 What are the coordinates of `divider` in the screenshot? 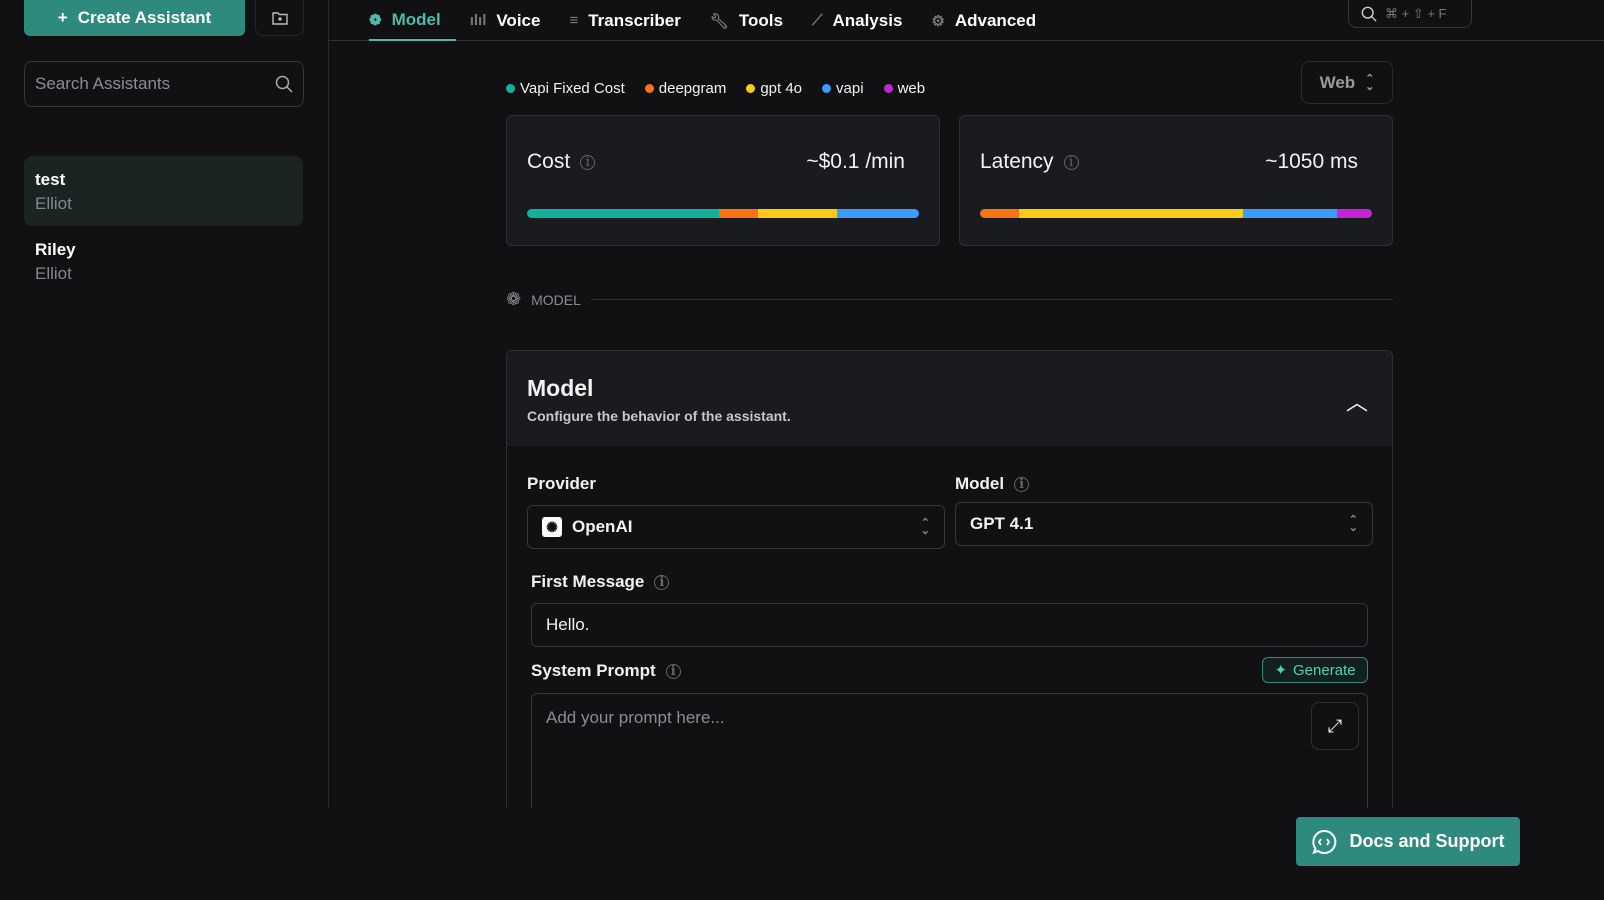 It's located at (991, 299).